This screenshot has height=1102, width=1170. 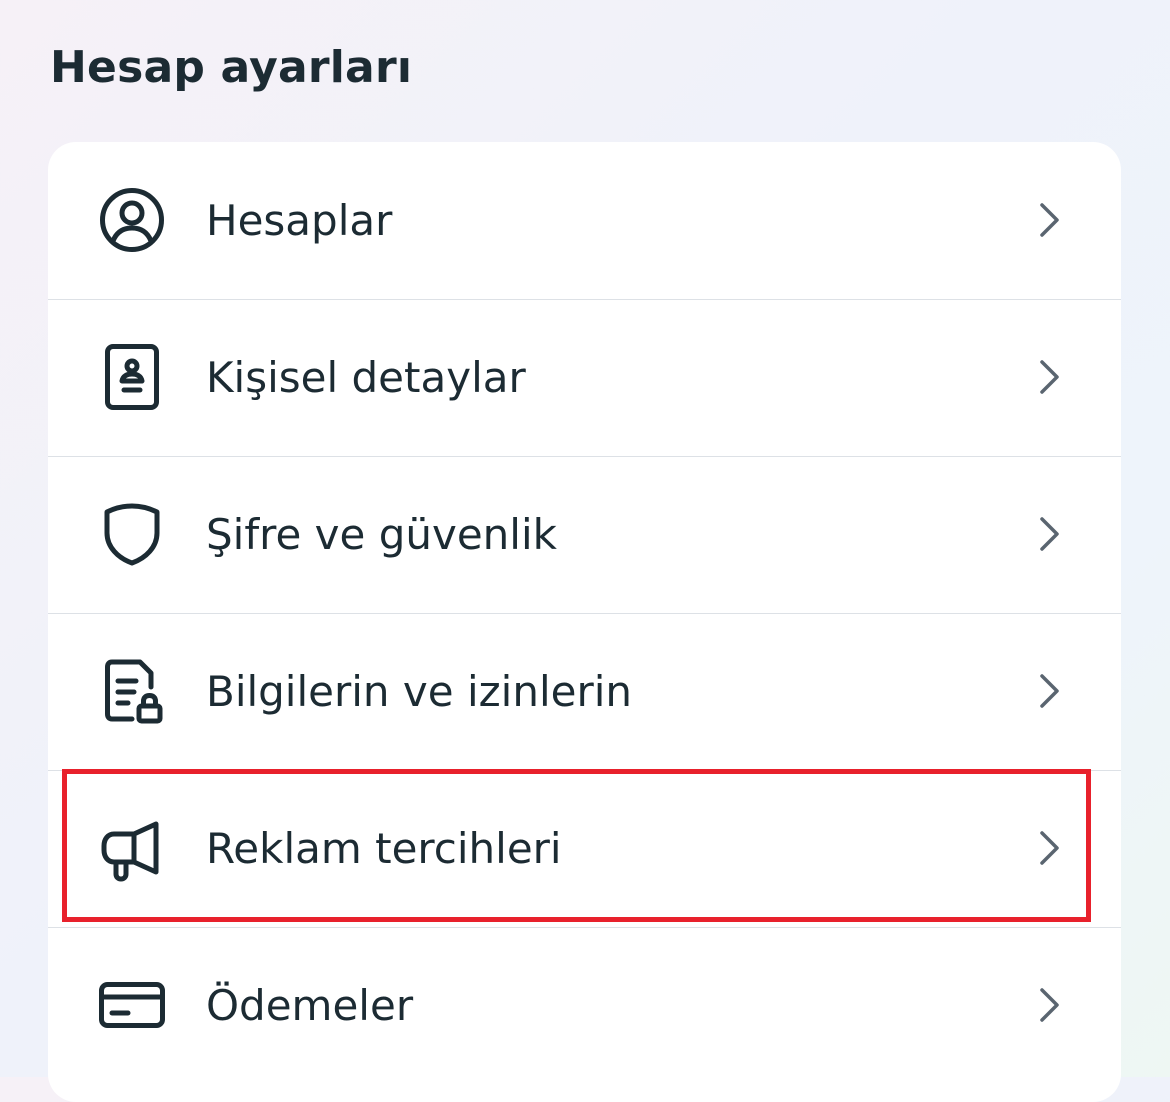 What do you see at coordinates (584, 220) in the screenshot?
I see `menu-item-accounts: Hesaplar` at bounding box center [584, 220].